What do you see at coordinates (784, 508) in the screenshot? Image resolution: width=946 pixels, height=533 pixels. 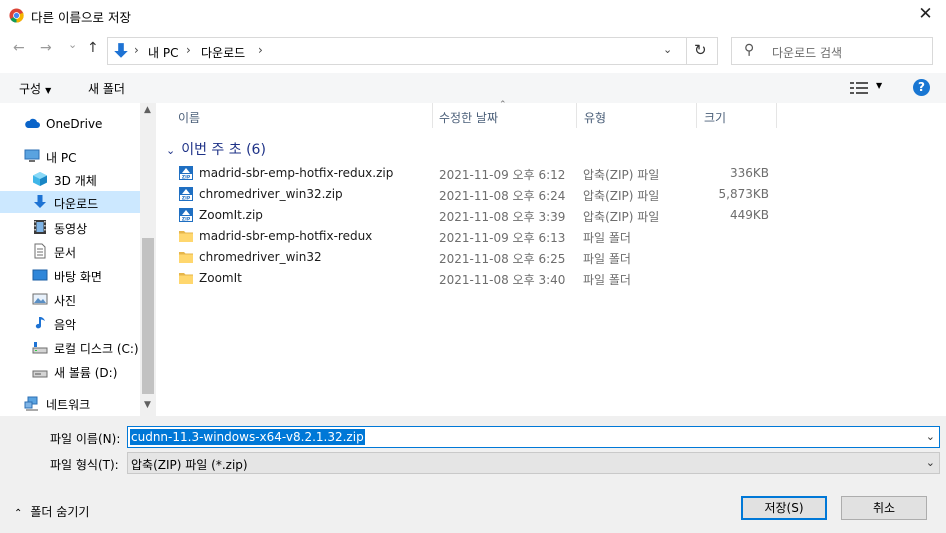 I see `save-button: 저장(S)` at bounding box center [784, 508].